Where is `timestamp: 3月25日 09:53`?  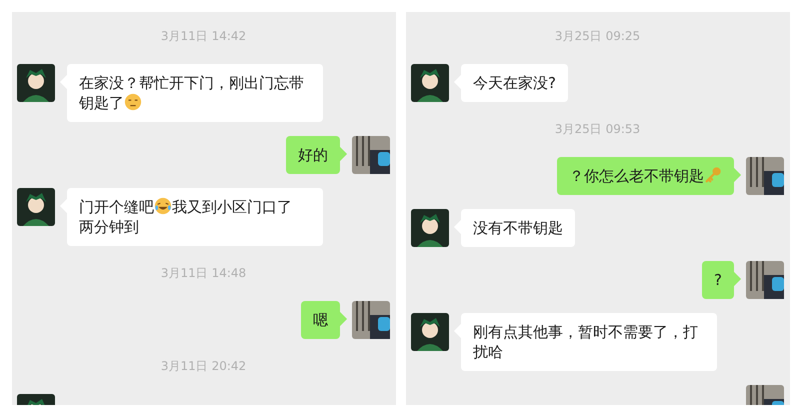 timestamp: 3月25日 09:53 is located at coordinates (598, 129).